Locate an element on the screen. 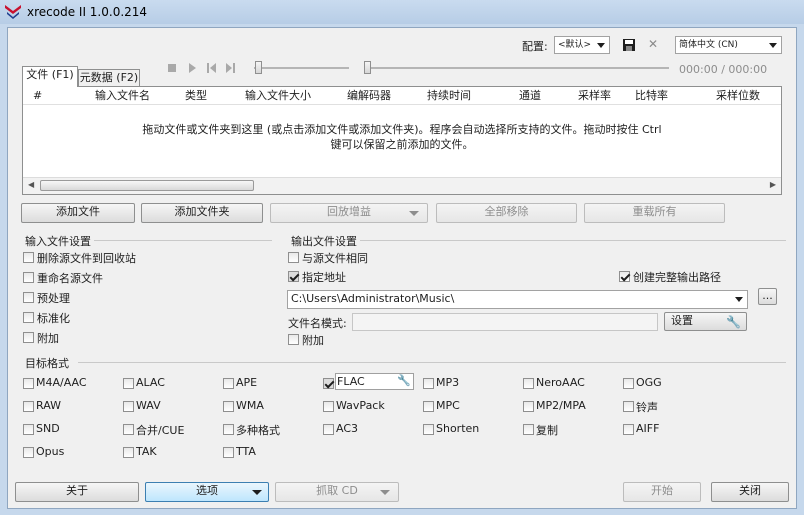 The height and width of the screenshot is (515, 804). next-icon is located at coordinates (231, 68).